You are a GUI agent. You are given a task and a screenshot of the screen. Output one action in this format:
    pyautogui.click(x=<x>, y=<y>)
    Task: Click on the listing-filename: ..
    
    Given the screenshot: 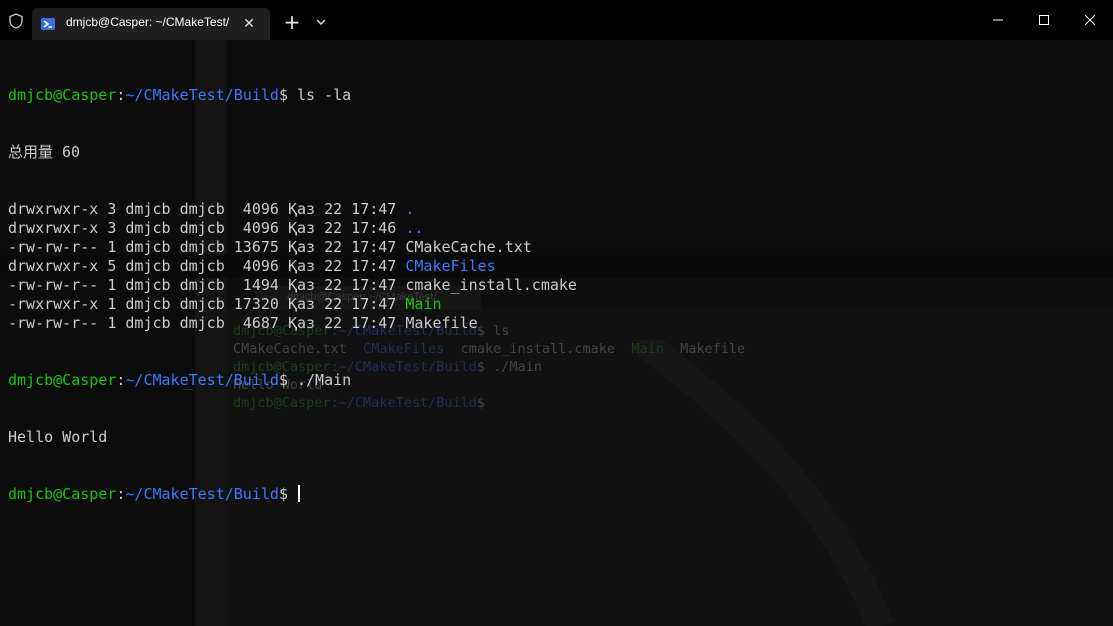 What is the action you would take?
    pyautogui.click(x=414, y=228)
    